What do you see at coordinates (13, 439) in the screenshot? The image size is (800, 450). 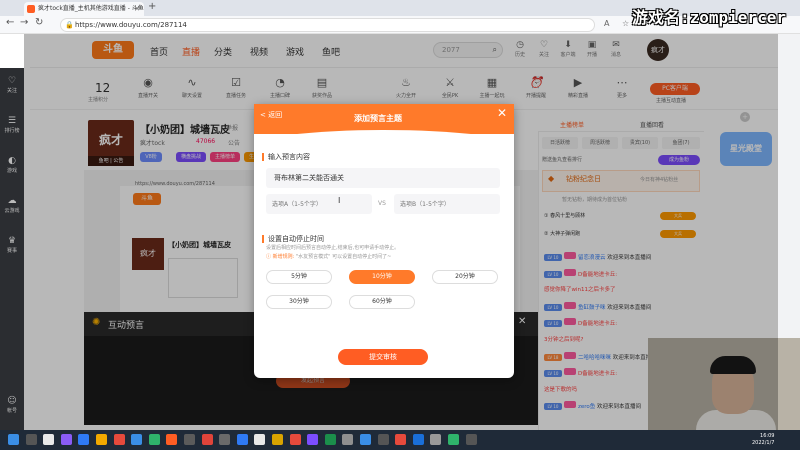 I see `taskbar-start-icon` at bounding box center [13, 439].